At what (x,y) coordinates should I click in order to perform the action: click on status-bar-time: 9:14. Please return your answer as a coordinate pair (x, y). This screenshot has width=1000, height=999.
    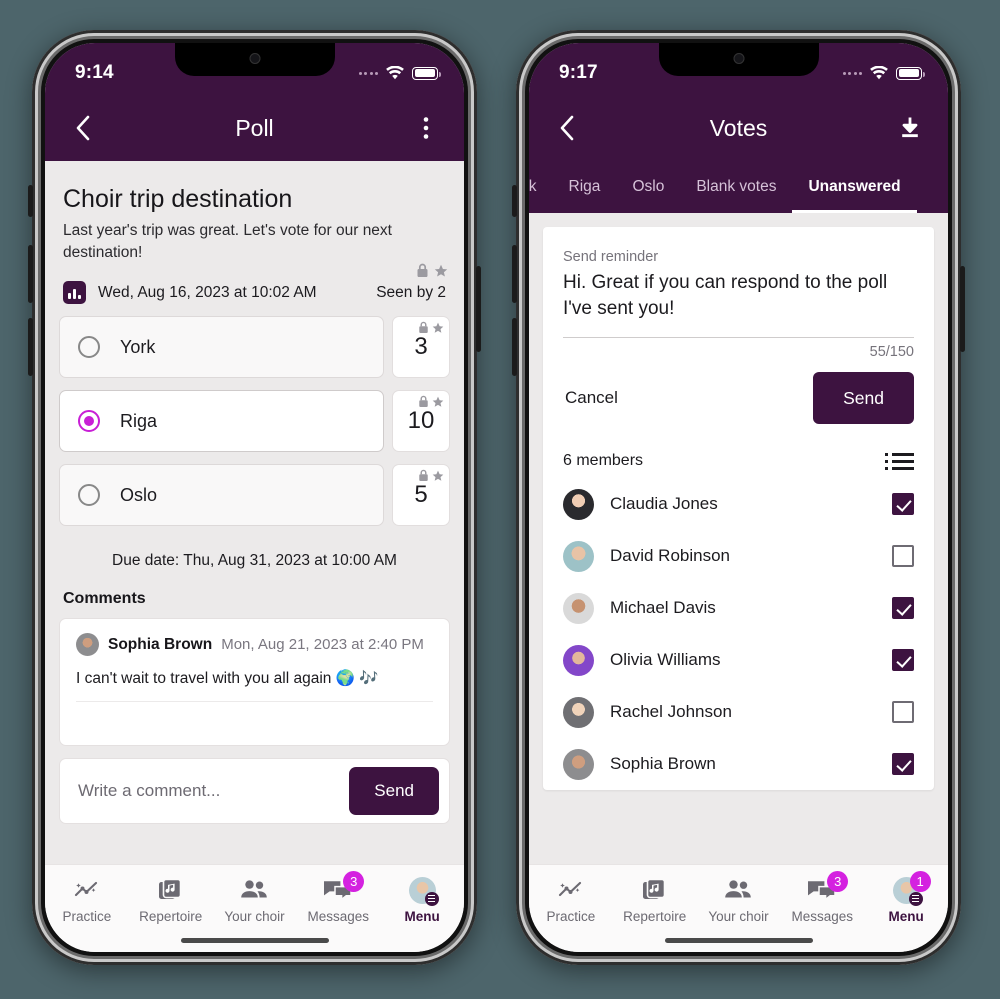
    Looking at the image, I should click on (94, 72).